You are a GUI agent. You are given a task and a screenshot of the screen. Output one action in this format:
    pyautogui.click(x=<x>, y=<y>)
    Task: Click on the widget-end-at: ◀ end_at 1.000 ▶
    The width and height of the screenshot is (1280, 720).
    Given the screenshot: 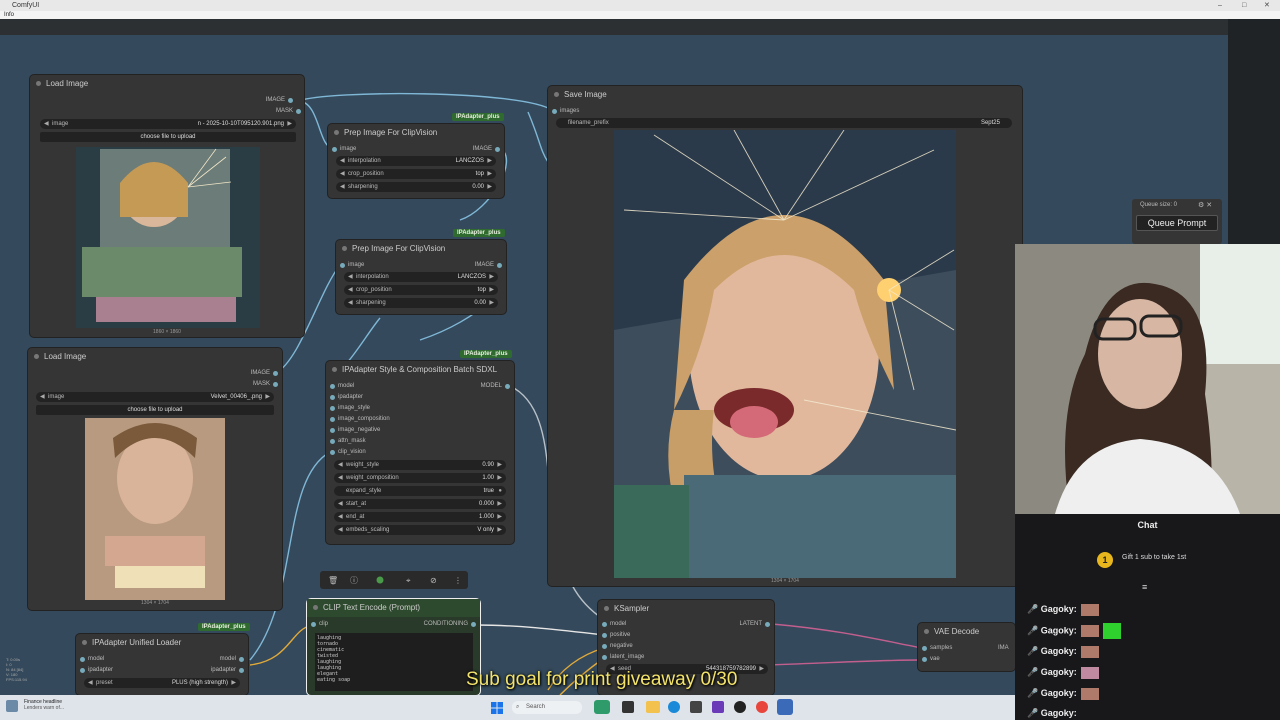 What is the action you would take?
    pyautogui.click(x=420, y=517)
    